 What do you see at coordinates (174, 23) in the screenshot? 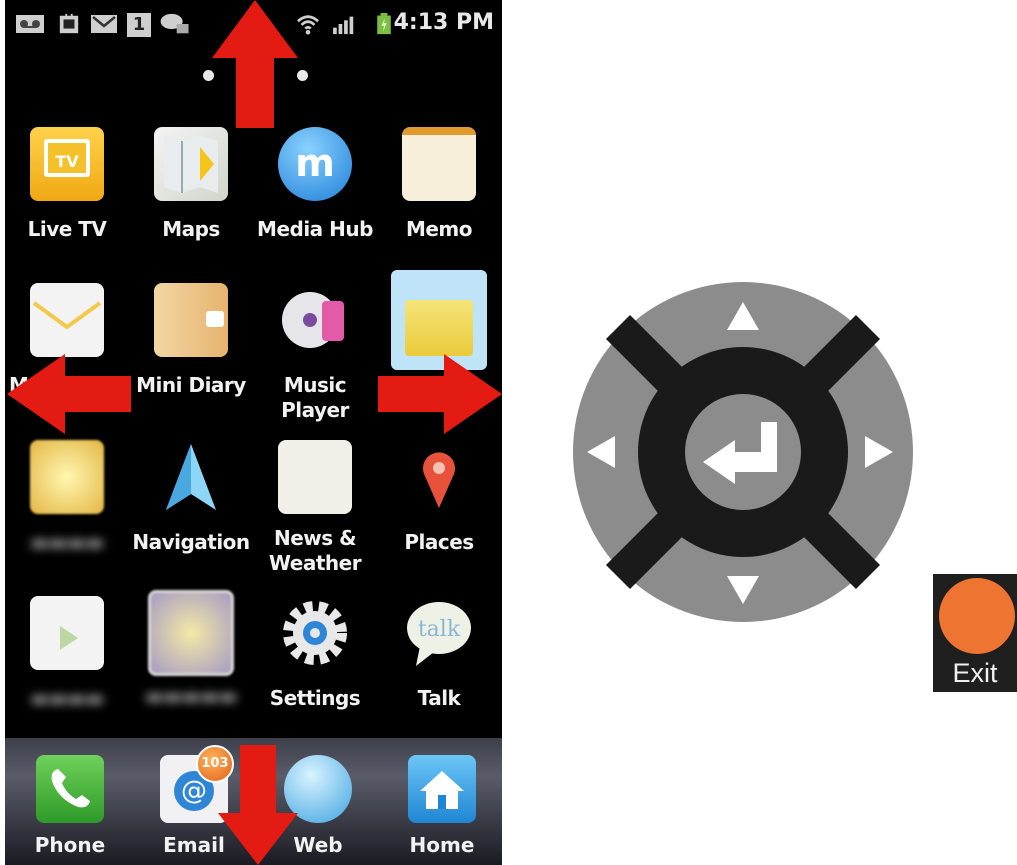
I see `chat-icon` at bounding box center [174, 23].